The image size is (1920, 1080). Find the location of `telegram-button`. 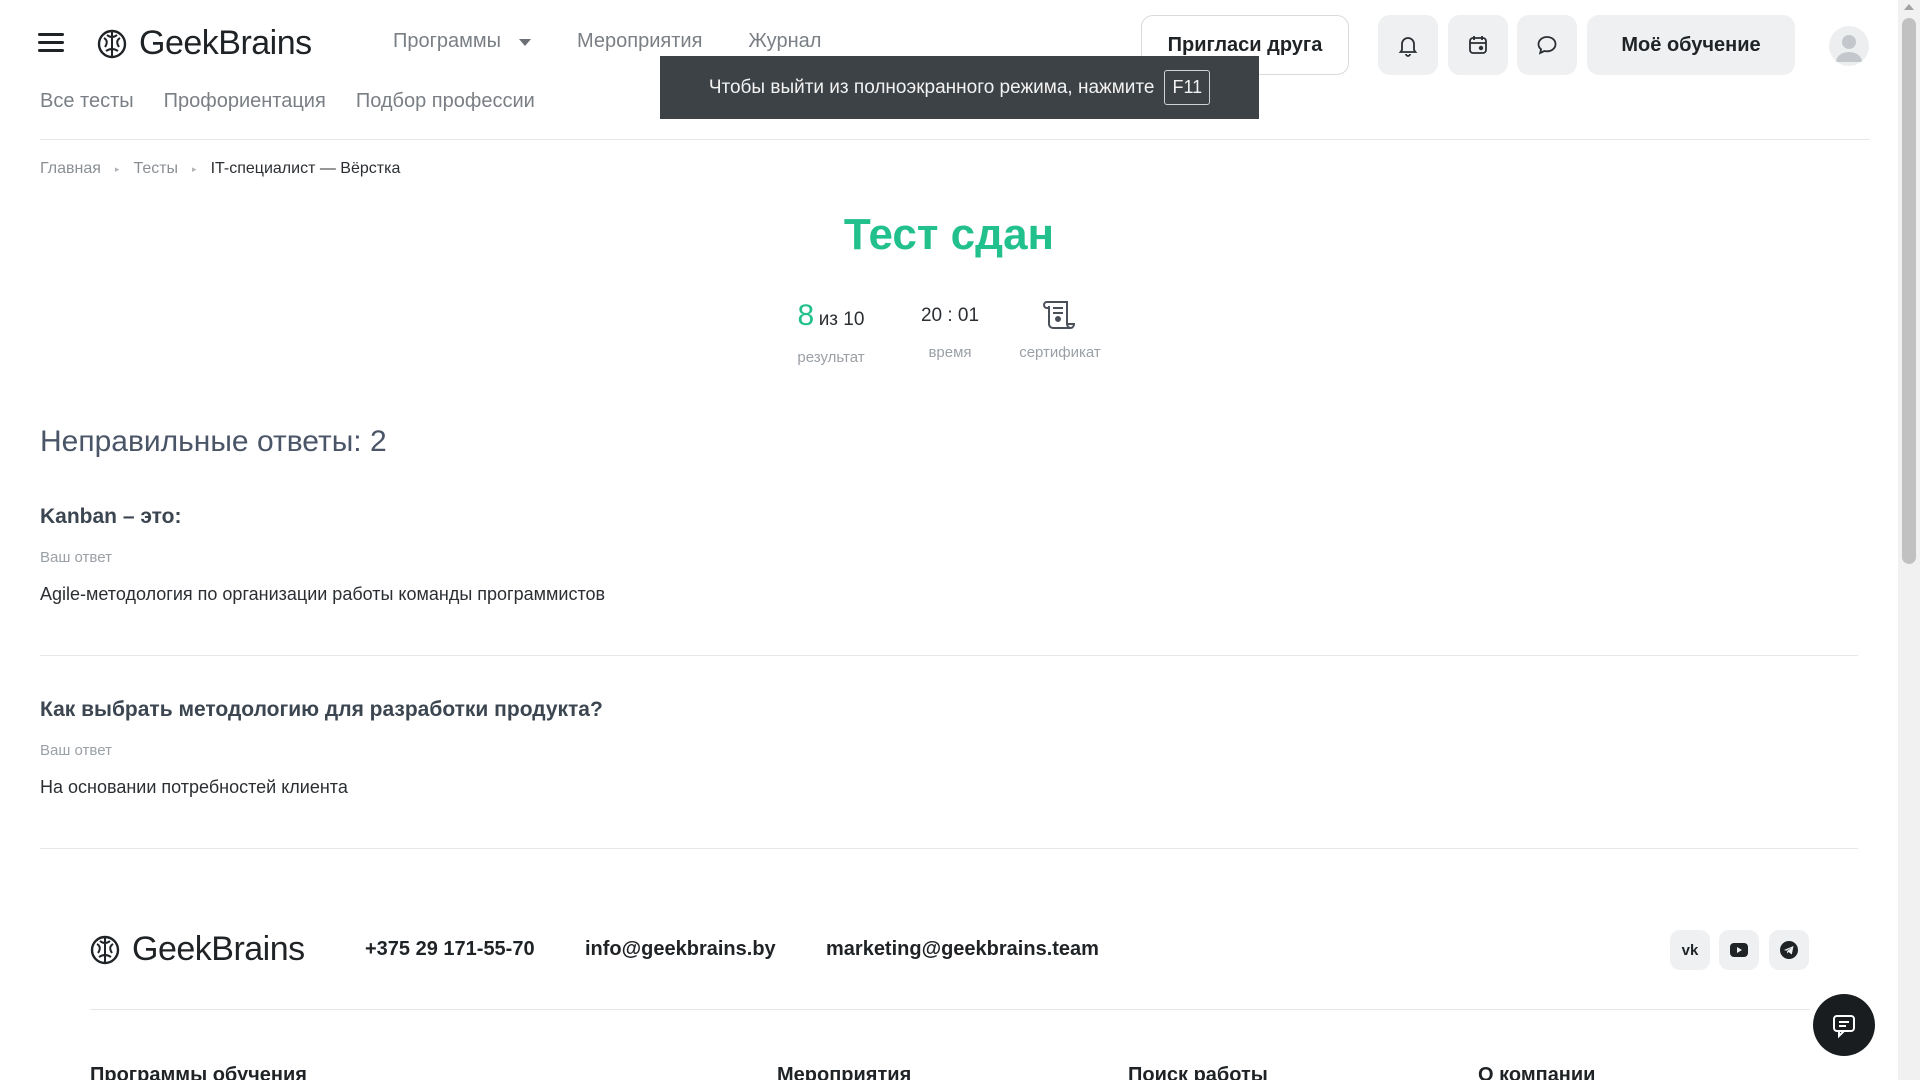

telegram-button is located at coordinates (1789, 950).